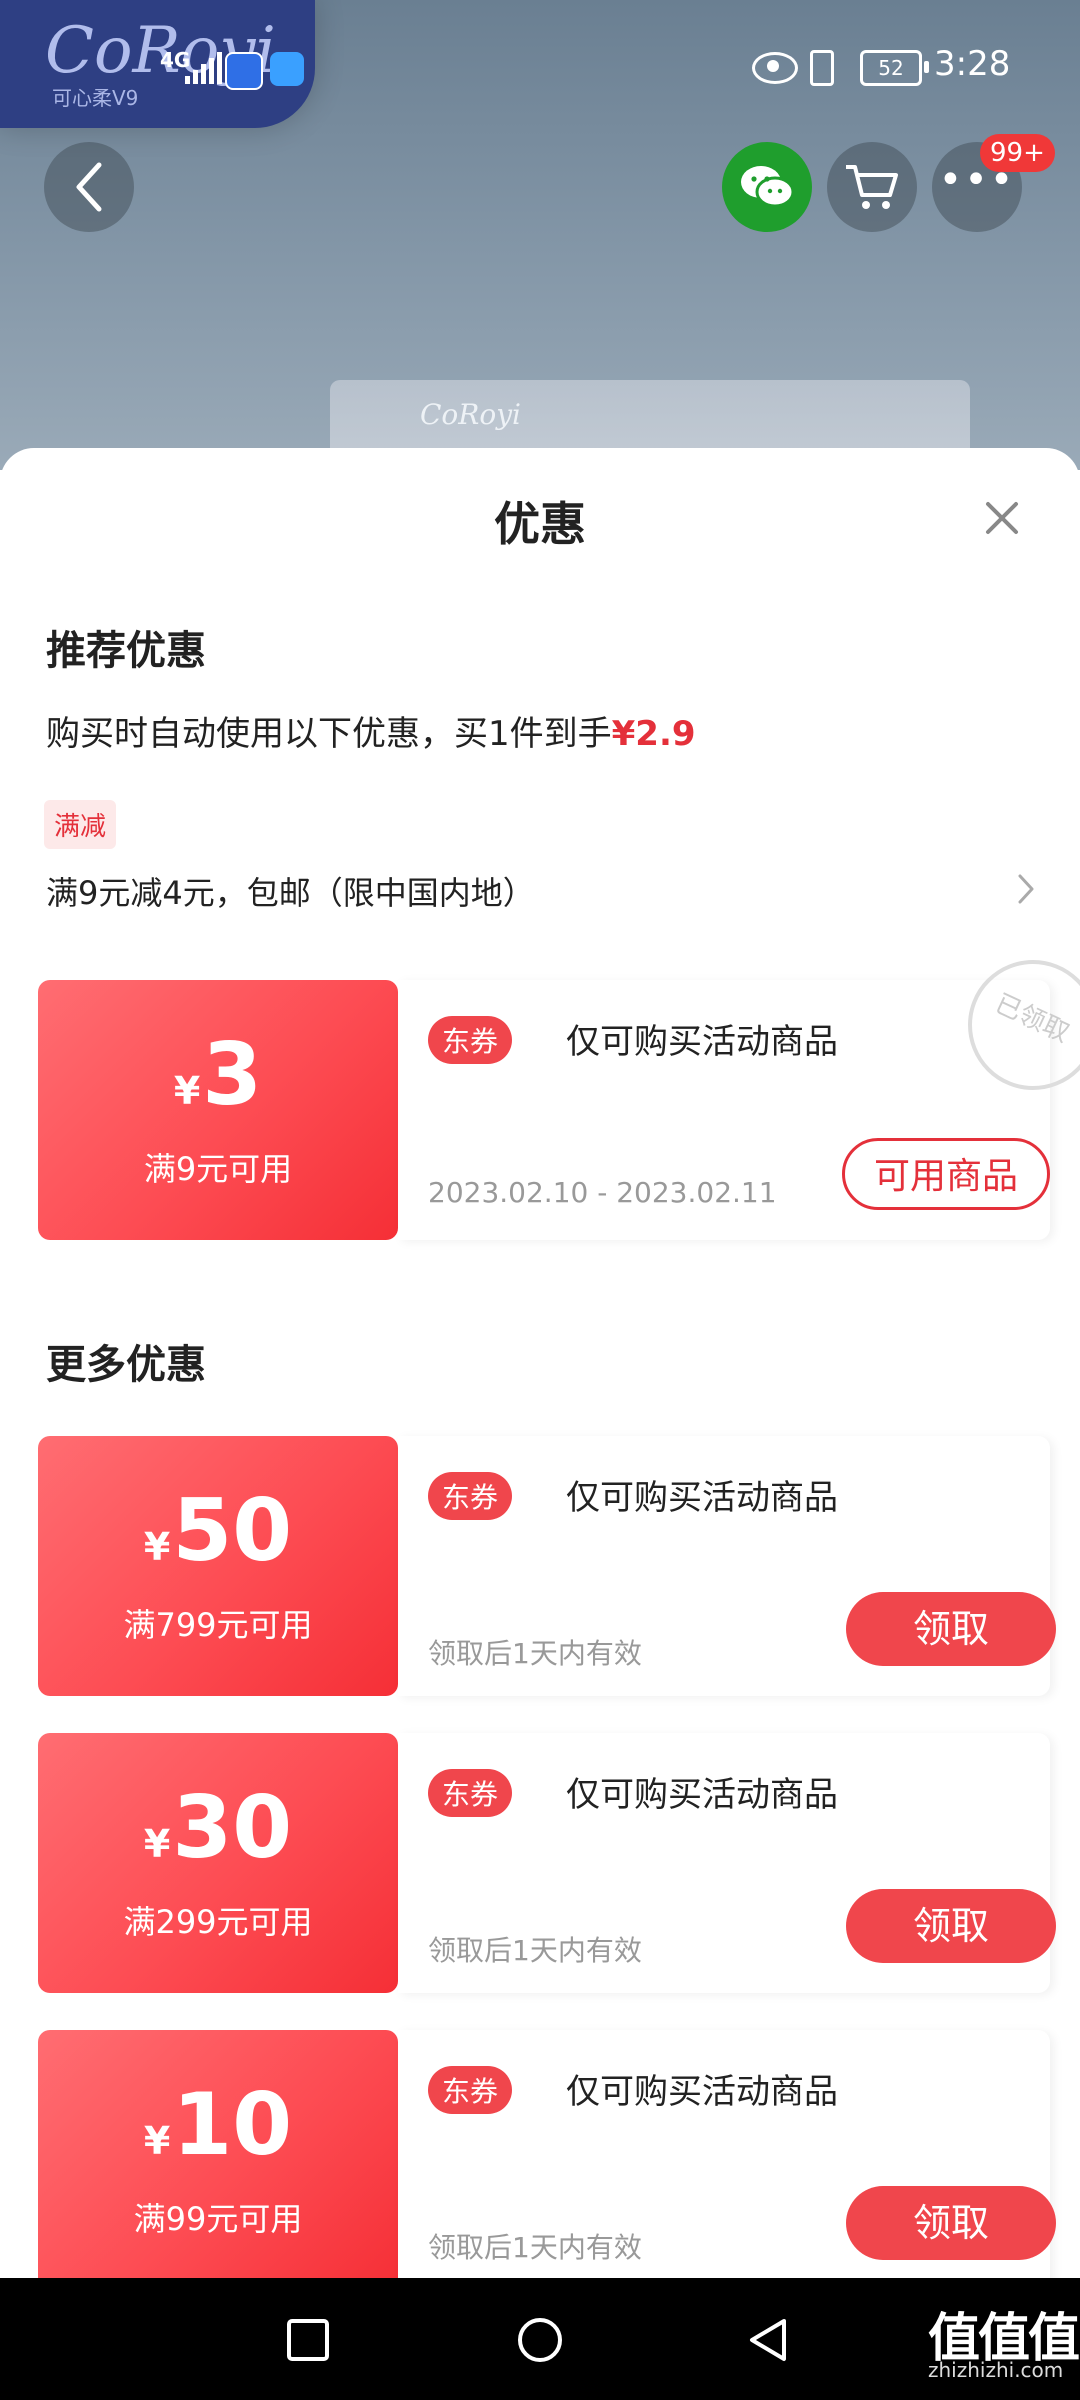 Image resolution: width=1080 pixels, height=2400 pixels. What do you see at coordinates (244, 71) in the screenshot?
I see `app-notification-icon` at bounding box center [244, 71].